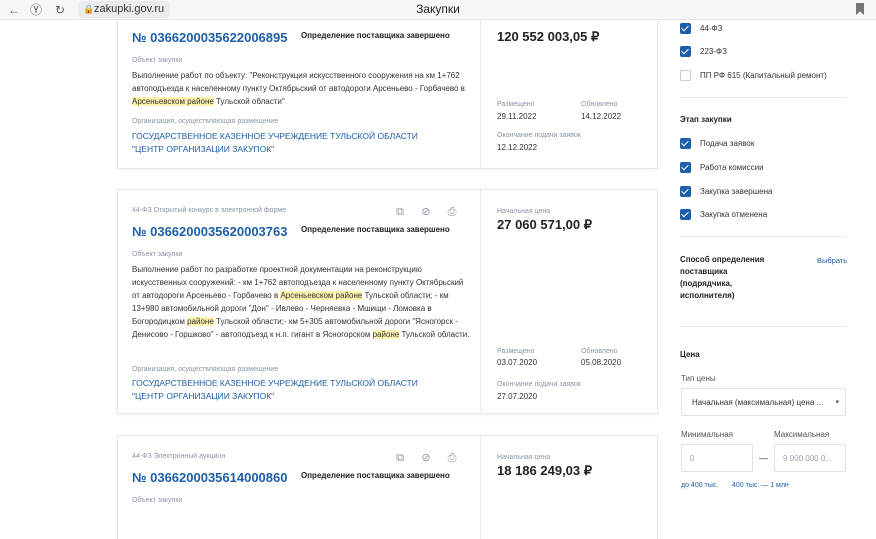 The image size is (876, 539). I want to click on filter-label: ПП РФ 615 (Капитальный ремонт), so click(763, 75).